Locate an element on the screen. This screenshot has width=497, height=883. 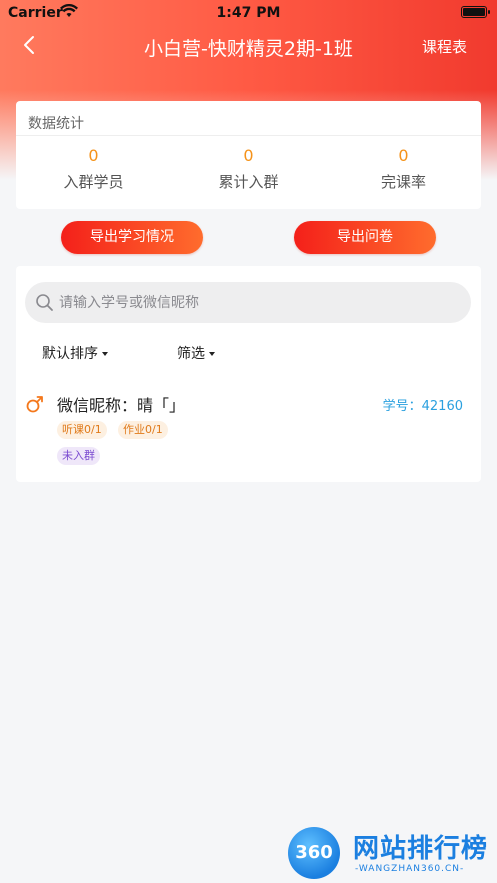
search-bar is located at coordinates (248, 302).